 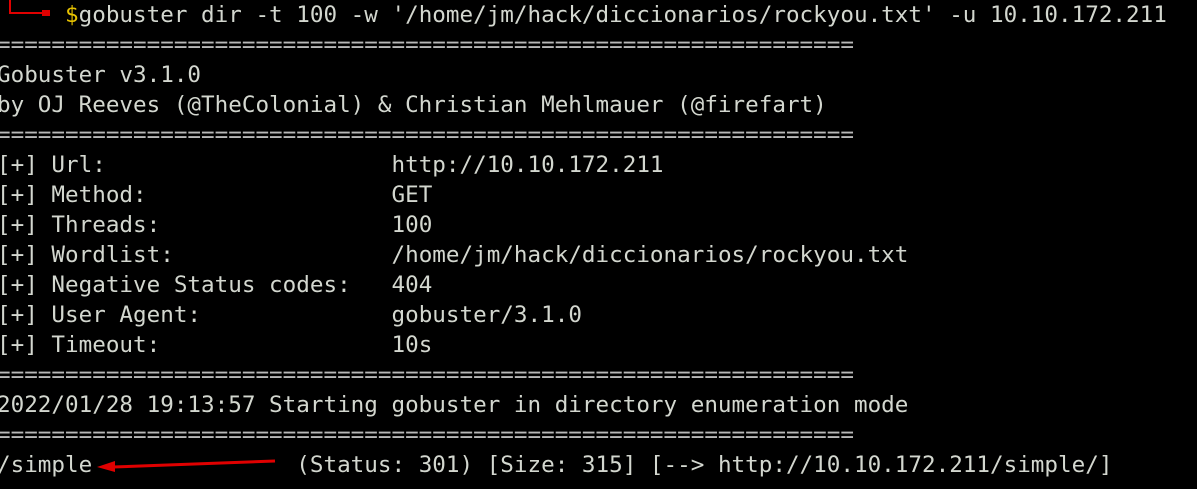 I want to click on config-label: [+] Timeout:, so click(x=196, y=345).